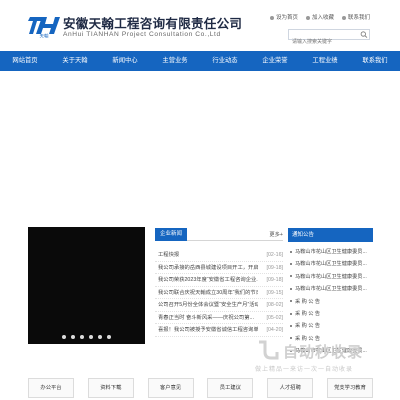 This screenshot has height=400, width=400. I want to click on nav-about: 关于天翰, so click(75, 61).